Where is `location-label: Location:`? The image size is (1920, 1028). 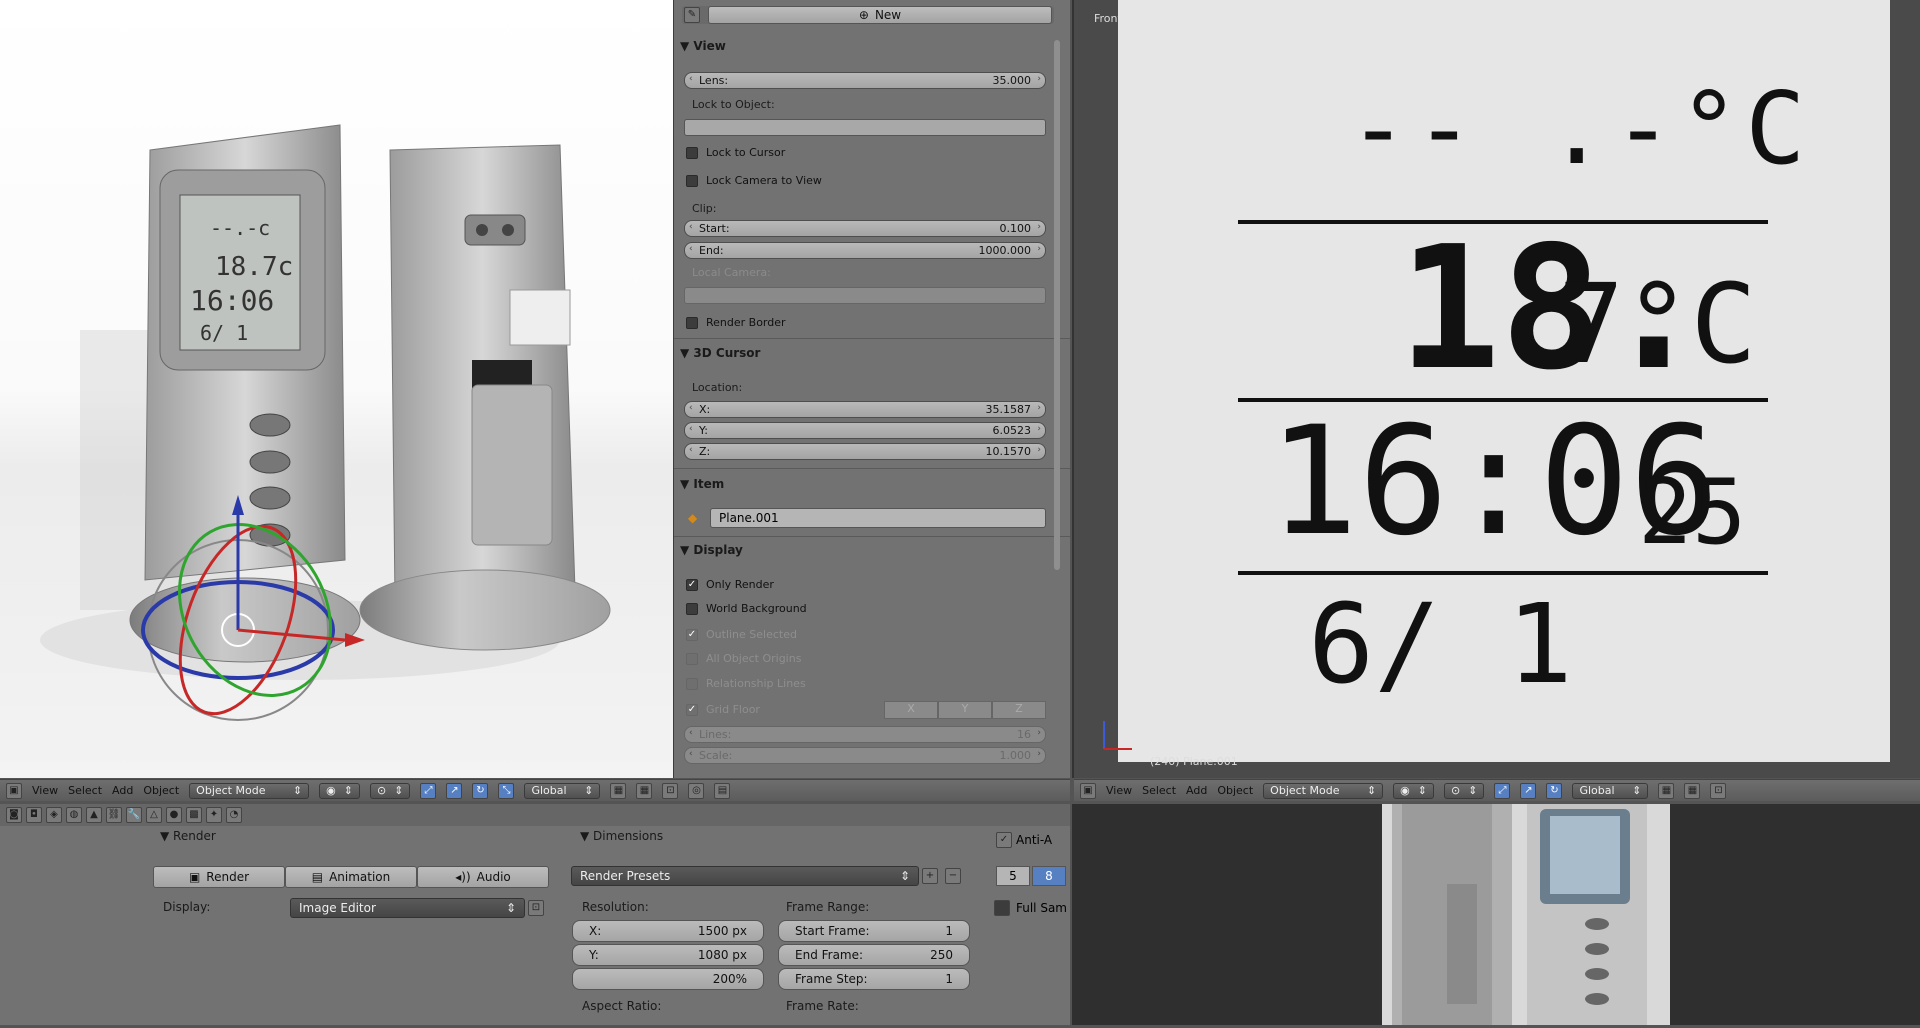 location-label: Location: is located at coordinates (717, 387).